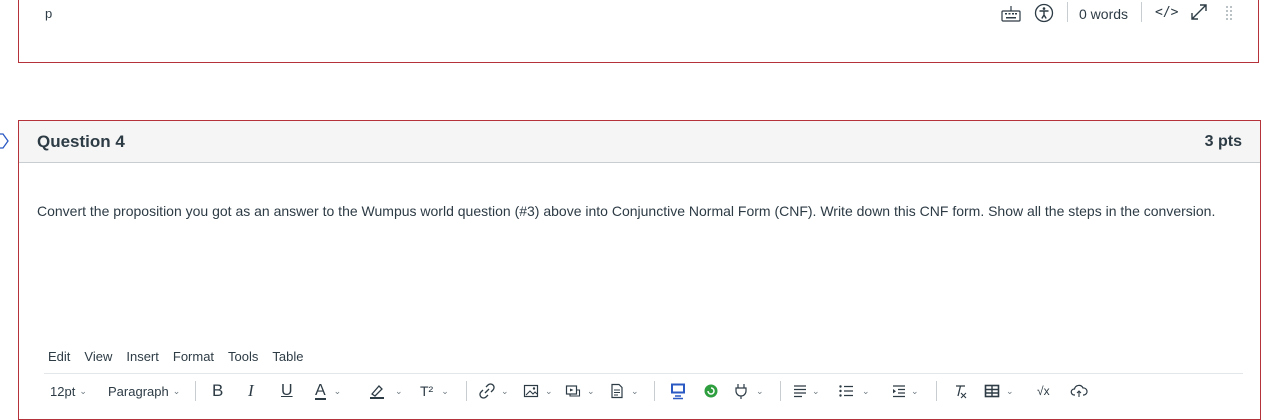 This screenshot has width=1282, height=420. I want to click on block-format-select: Paragraph ⌄, so click(144, 391).